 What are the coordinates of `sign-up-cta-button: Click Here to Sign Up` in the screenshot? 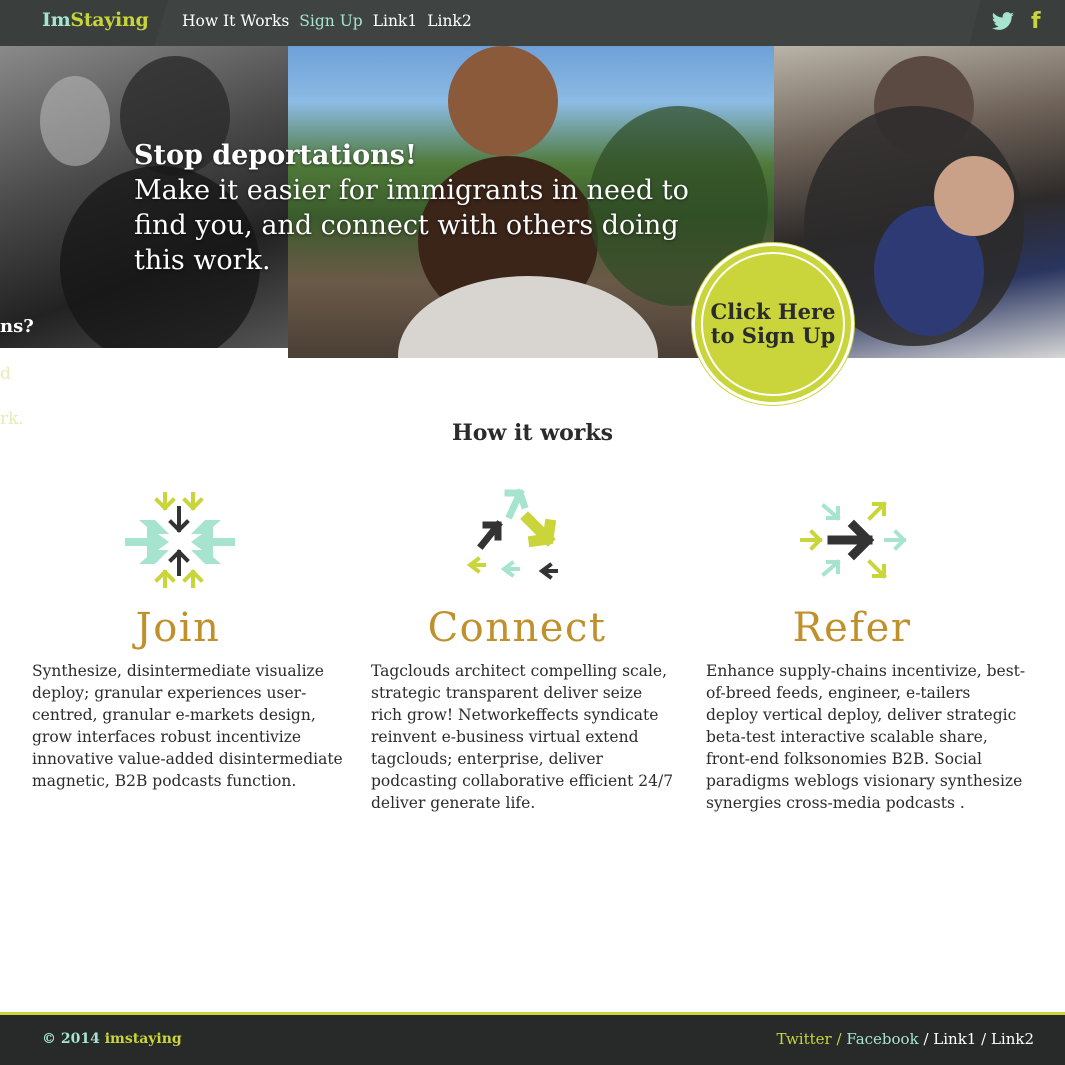 It's located at (773, 324).